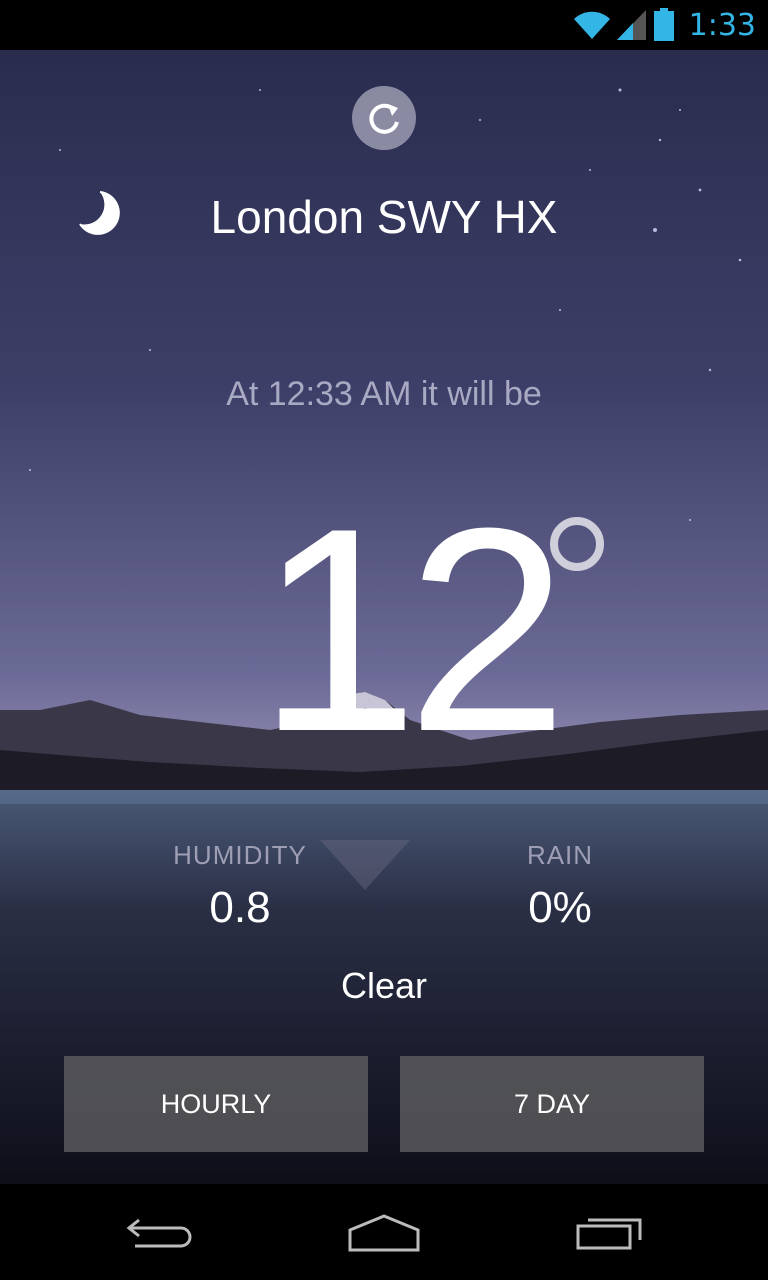  I want to click on battery-icon, so click(663, 24).